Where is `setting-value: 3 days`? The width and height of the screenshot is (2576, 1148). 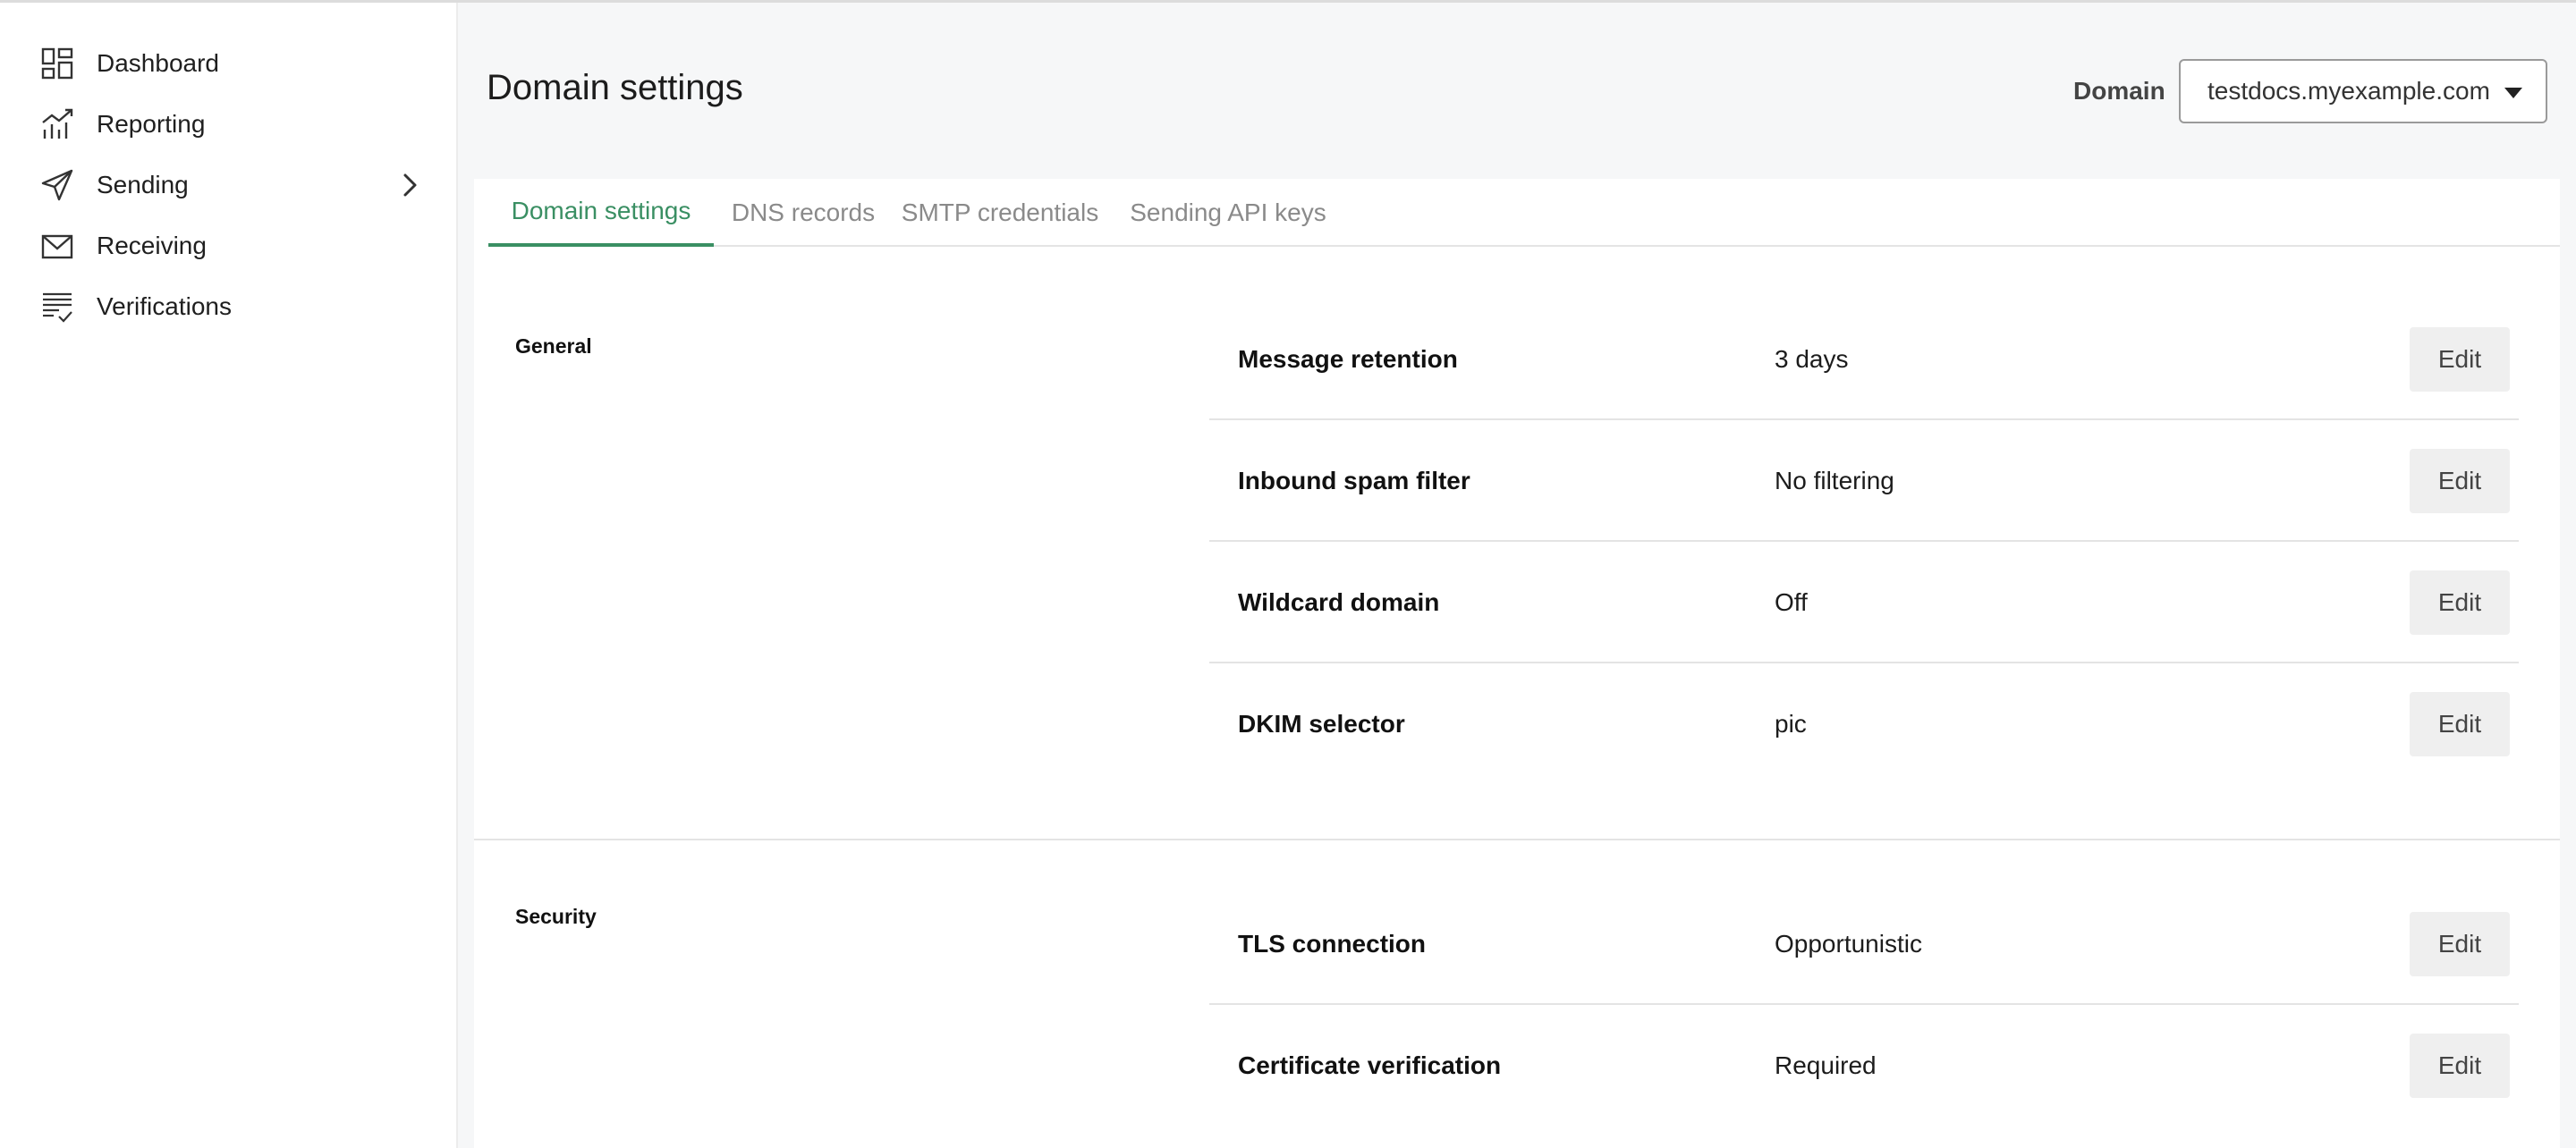
setting-value: 3 days is located at coordinates (1812, 359).